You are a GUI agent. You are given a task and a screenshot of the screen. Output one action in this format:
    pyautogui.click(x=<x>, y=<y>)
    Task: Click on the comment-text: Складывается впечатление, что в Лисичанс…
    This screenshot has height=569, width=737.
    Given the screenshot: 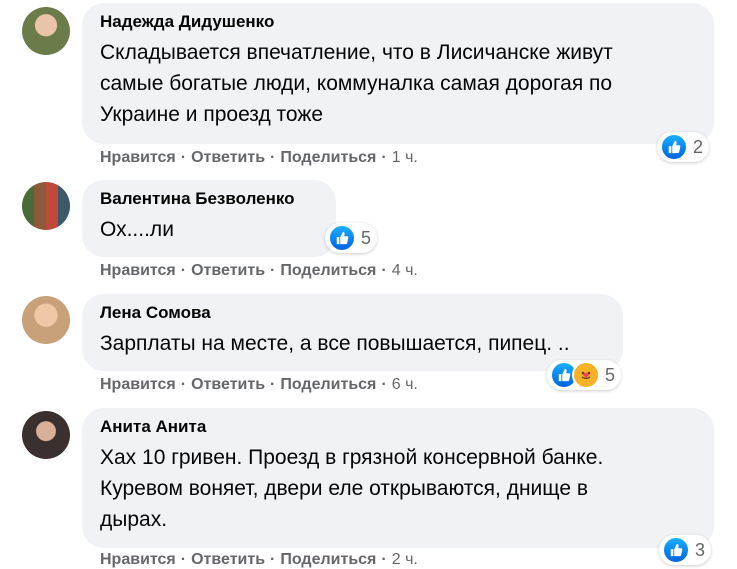 What is the action you would take?
    pyautogui.click(x=398, y=83)
    